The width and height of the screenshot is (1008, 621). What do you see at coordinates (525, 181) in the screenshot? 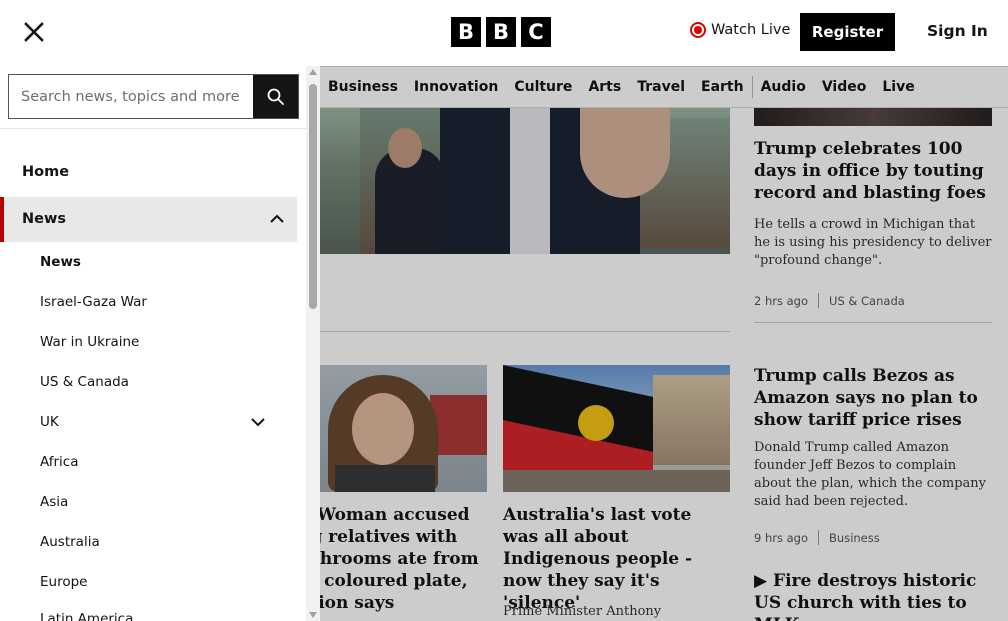
I see `hero-image` at bounding box center [525, 181].